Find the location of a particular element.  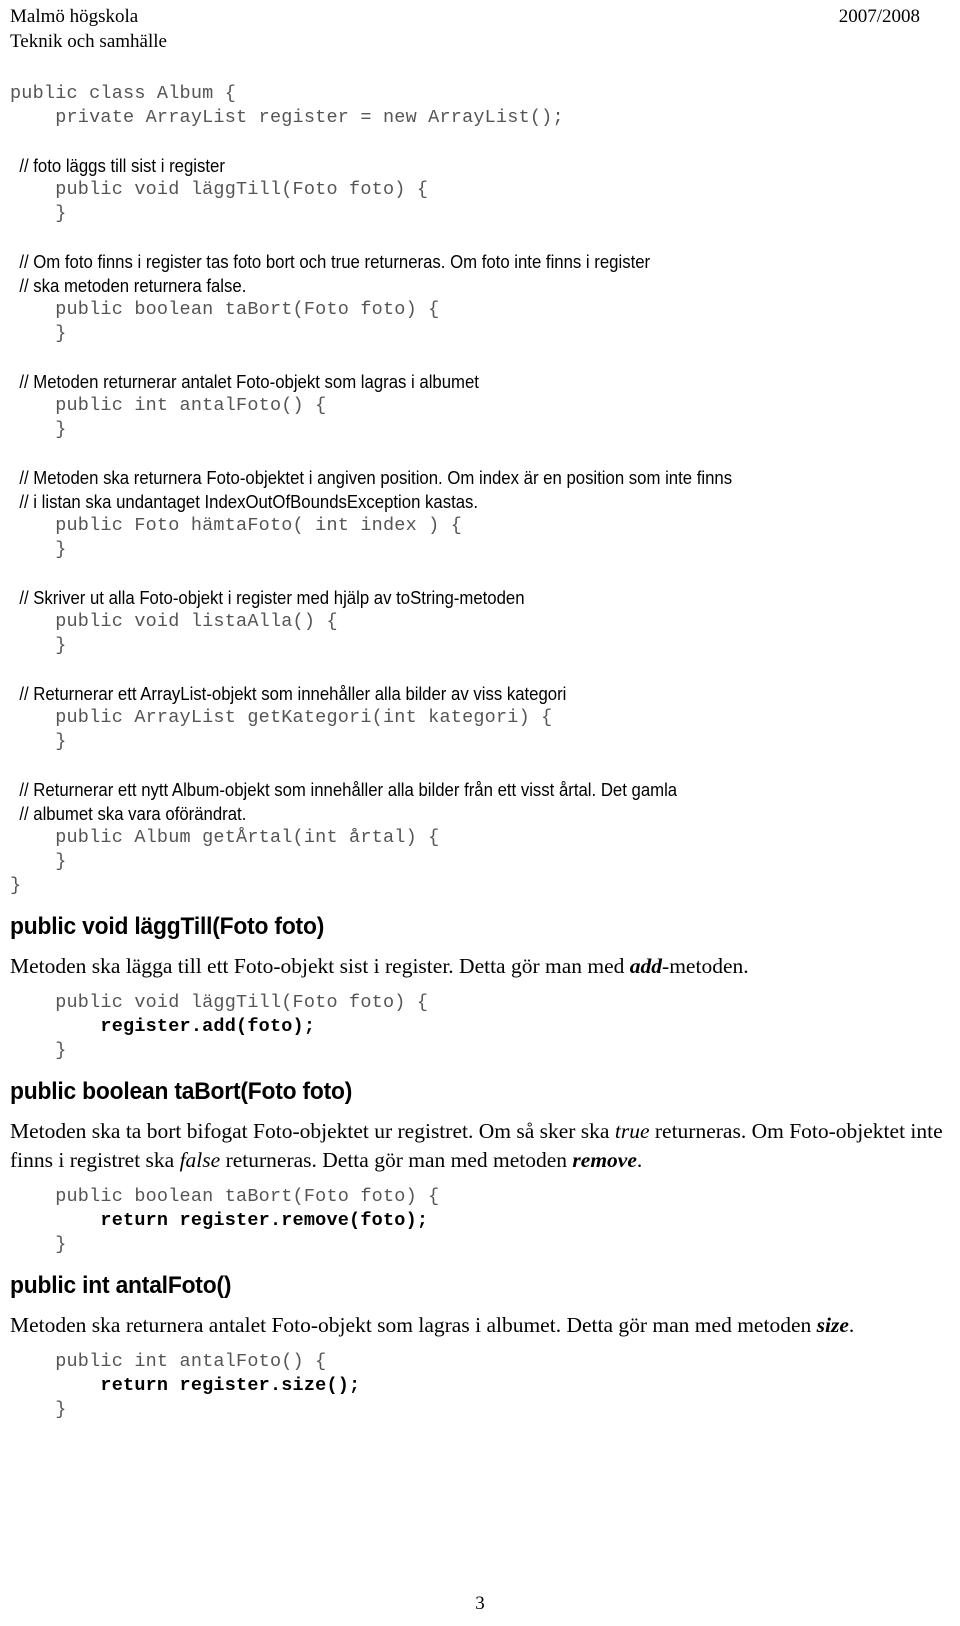

code-line: public class Album { is located at coordinates (123, 93).